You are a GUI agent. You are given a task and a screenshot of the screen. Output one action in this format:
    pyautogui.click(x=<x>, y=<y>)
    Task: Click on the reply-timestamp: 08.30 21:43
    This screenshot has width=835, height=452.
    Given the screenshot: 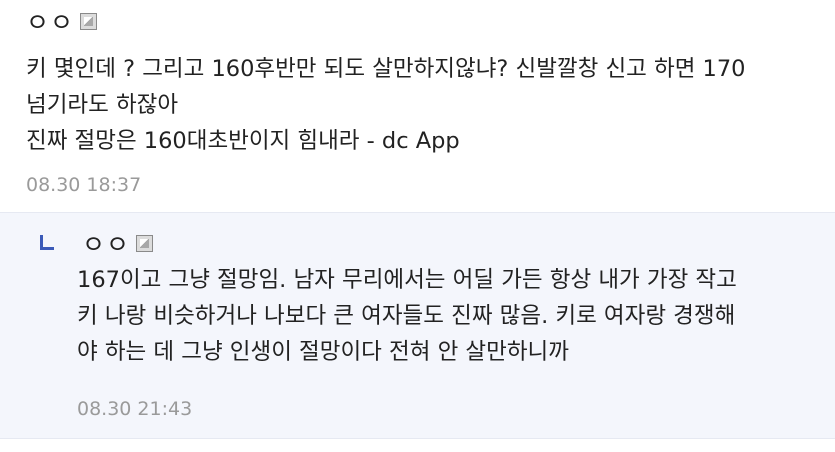 What is the action you would take?
    pyautogui.click(x=135, y=409)
    